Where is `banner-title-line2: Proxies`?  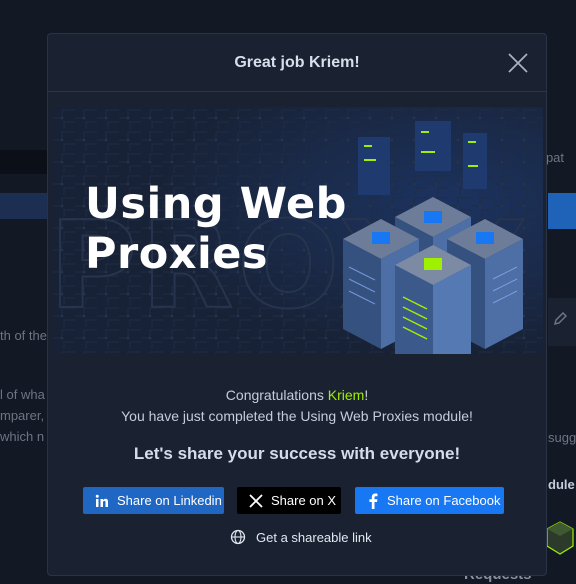
banner-title-line2: Proxies is located at coordinates (176, 254).